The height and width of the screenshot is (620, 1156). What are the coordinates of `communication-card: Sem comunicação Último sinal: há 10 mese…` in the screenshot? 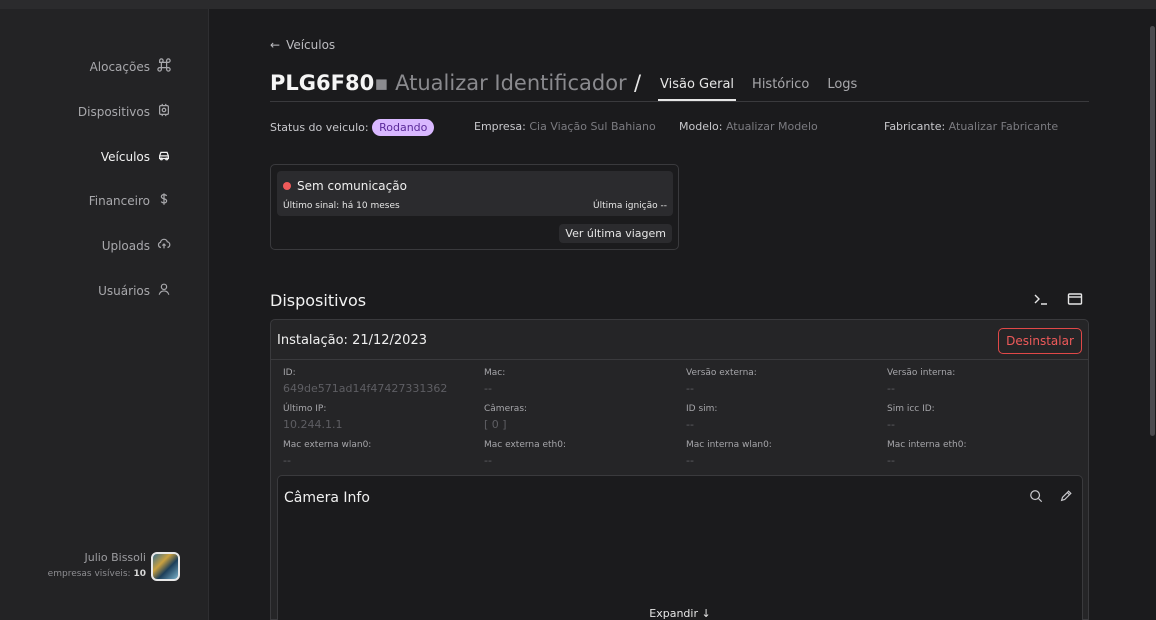 It's located at (474, 207).